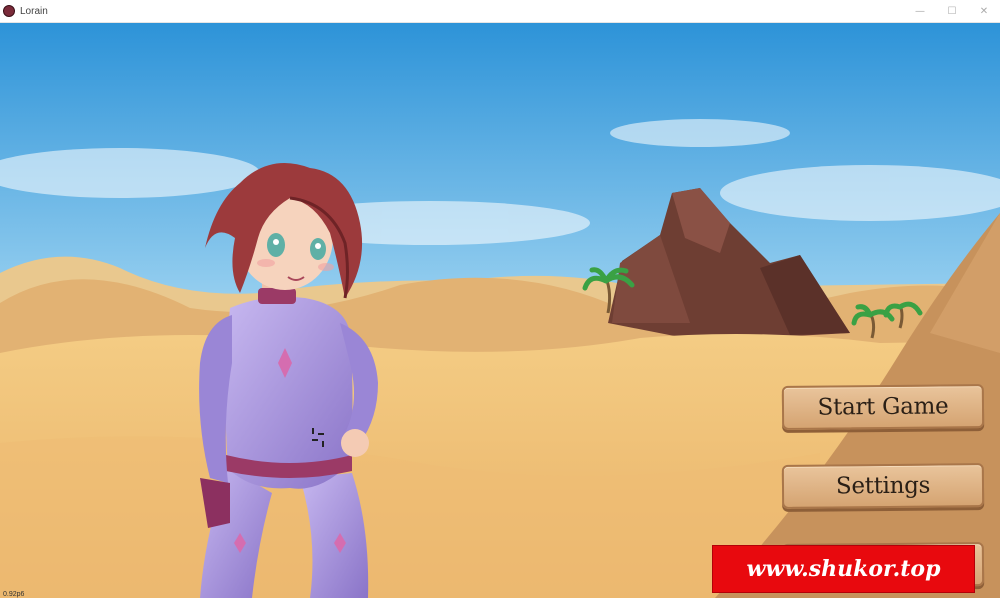 This screenshot has height=598, width=1000. Describe the element at coordinates (34, 11) in the screenshot. I see `window-title: Lorain` at that location.